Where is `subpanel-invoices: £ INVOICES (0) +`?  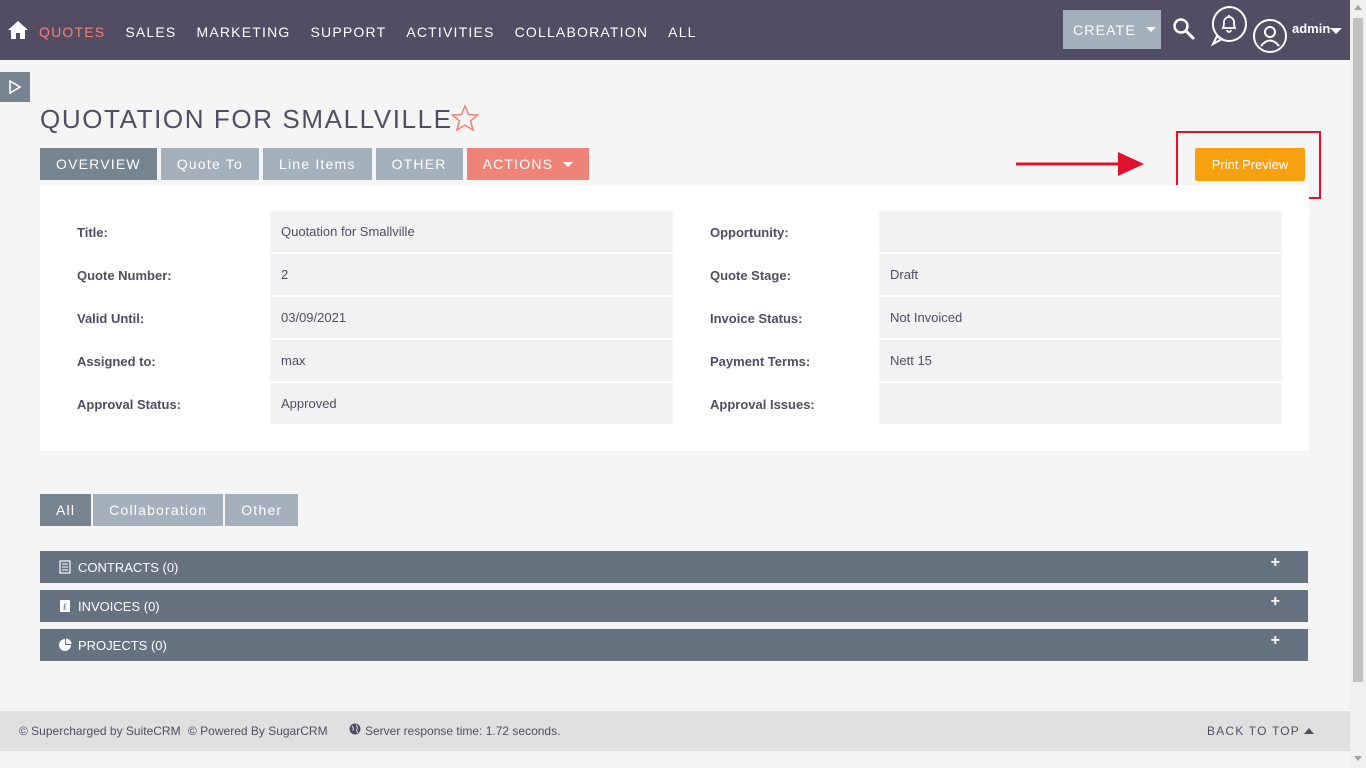
subpanel-invoices: £ INVOICES (0) + is located at coordinates (674, 606).